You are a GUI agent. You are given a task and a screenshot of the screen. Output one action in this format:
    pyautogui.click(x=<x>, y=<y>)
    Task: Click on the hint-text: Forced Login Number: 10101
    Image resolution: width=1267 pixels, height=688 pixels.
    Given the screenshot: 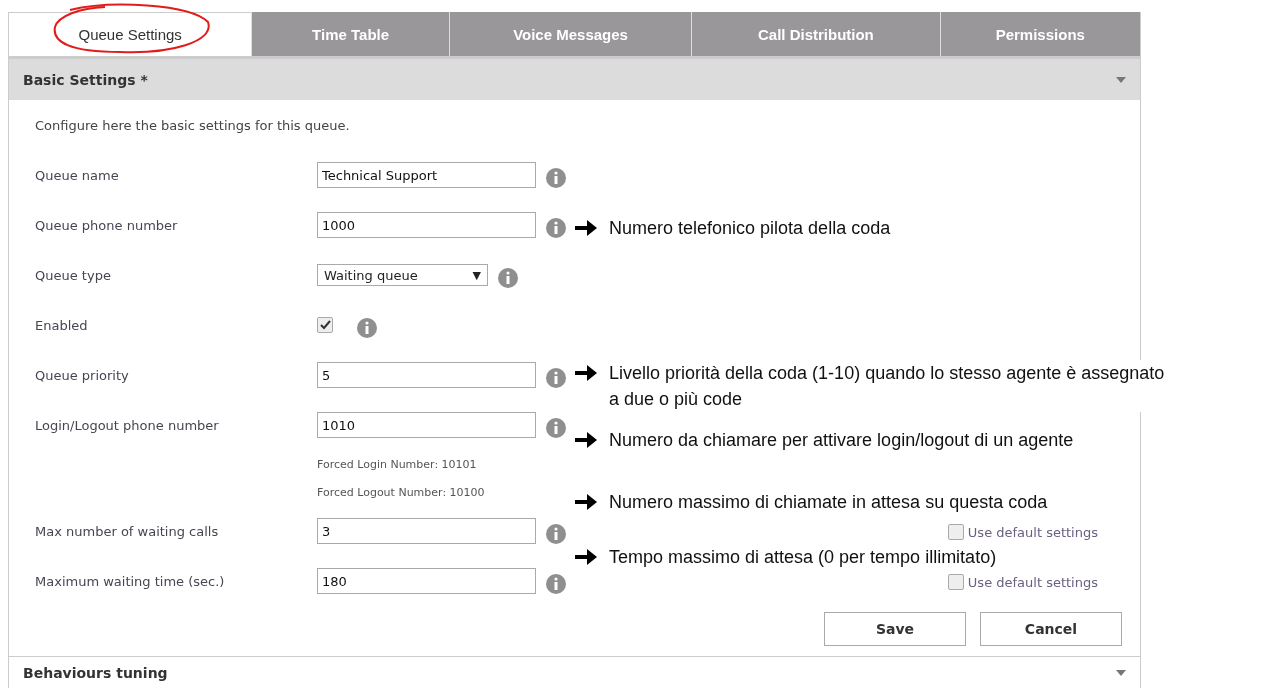 What is the action you would take?
    pyautogui.click(x=397, y=464)
    